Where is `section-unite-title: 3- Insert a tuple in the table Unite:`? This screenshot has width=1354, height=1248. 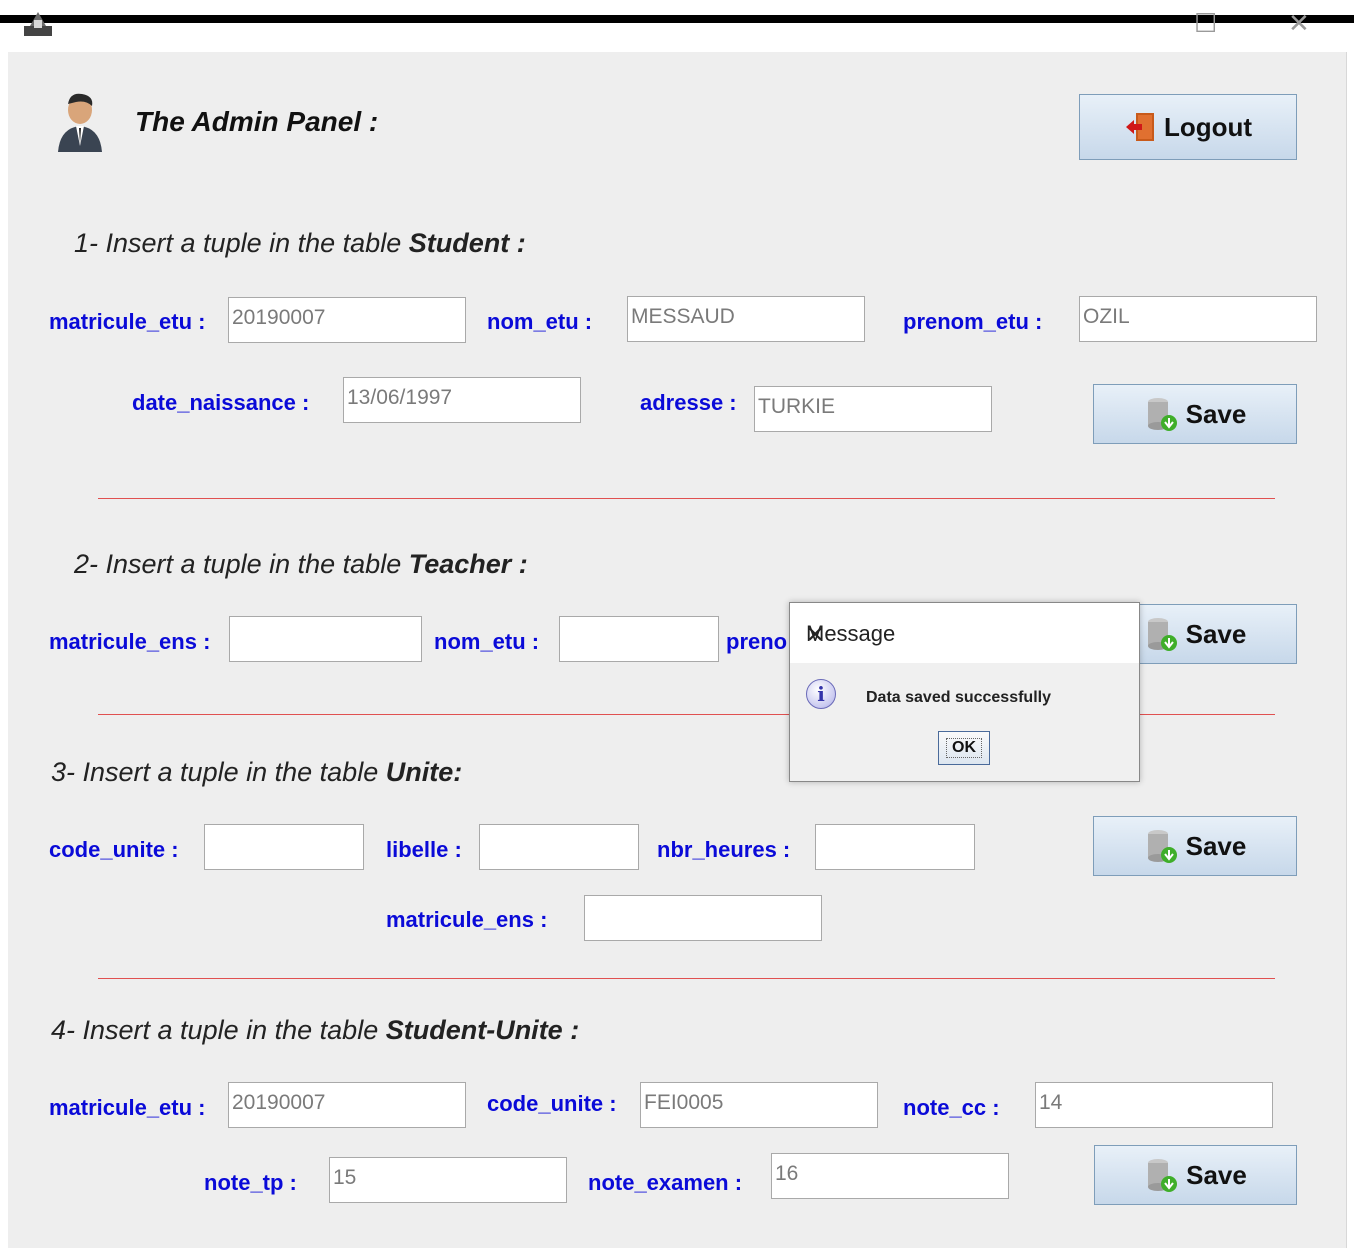
section-unite-title: 3- Insert a tuple in the table Unite: is located at coordinates (257, 772).